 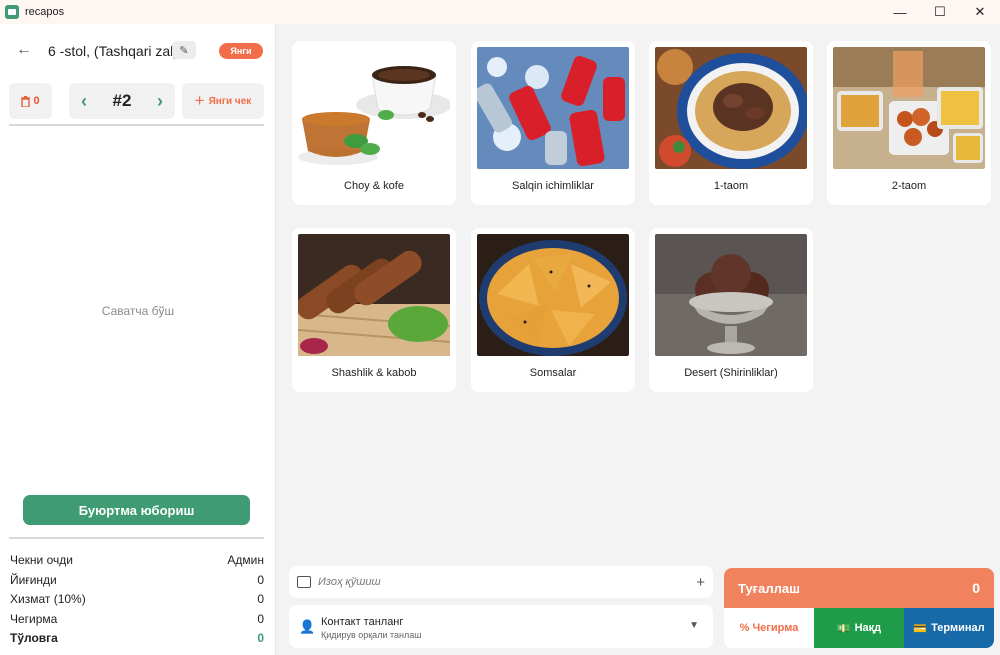 I want to click on cash-button: 💵 Нақд, so click(x=859, y=628).